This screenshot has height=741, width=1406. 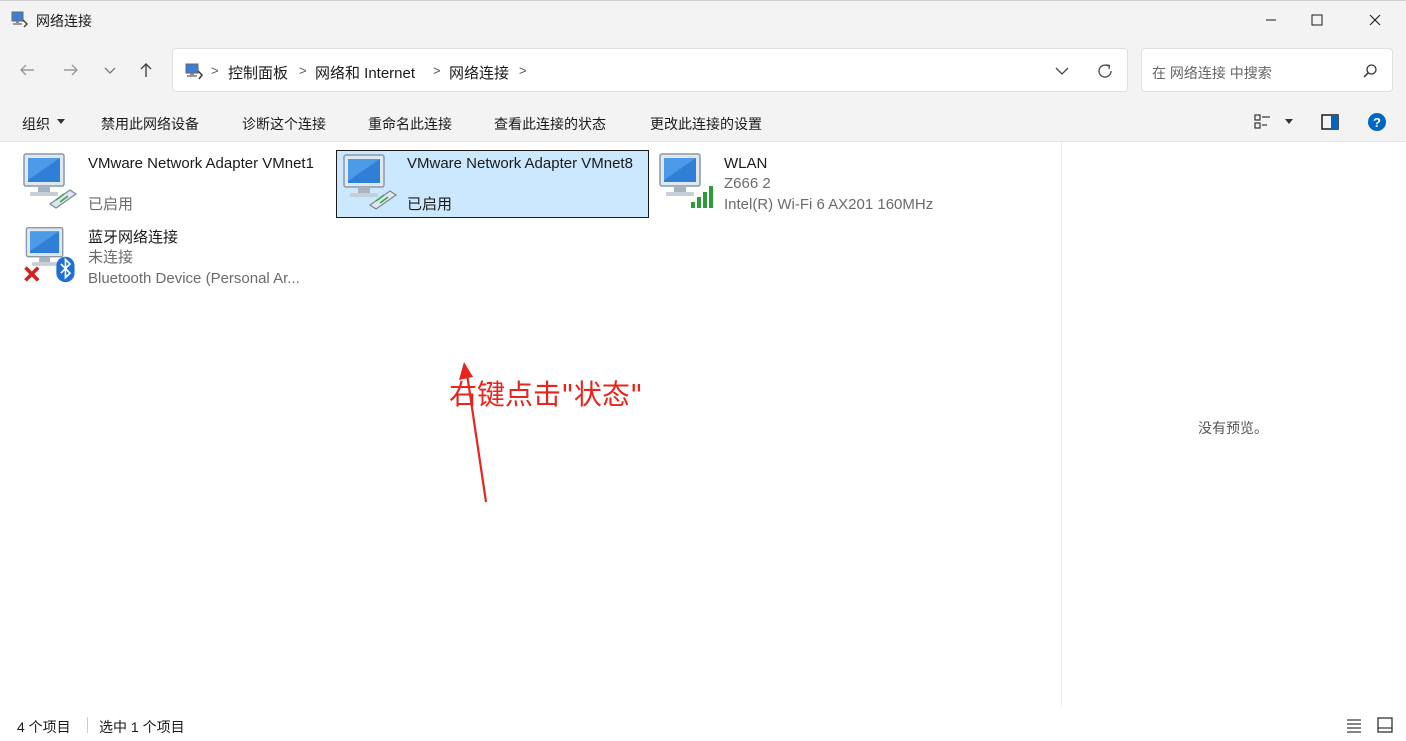 What do you see at coordinates (479, 72) in the screenshot?
I see `breadcrumb-network-connections: 网络连接` at bounding box center [479, 72].